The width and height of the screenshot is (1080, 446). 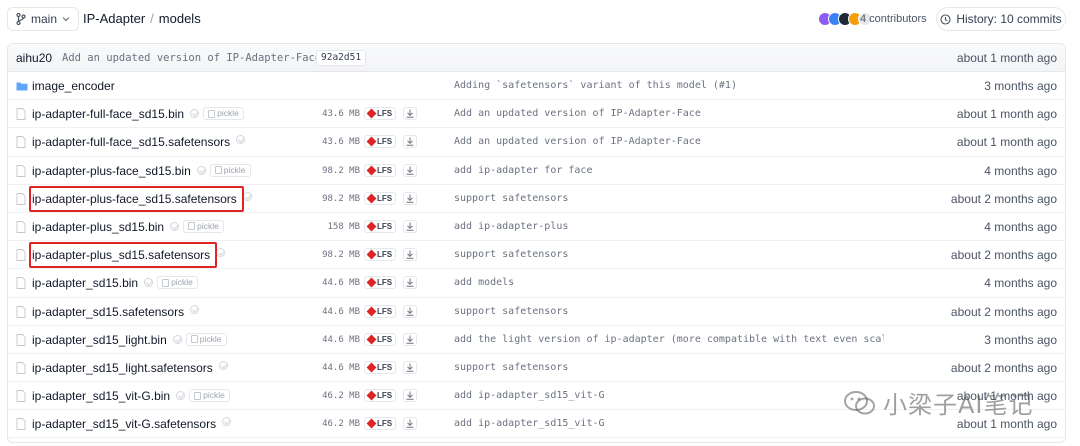 What do you see at coordinates (99, 340) in the screenshot?
I see `file-name: ip-adapter_sd15_light.bin` at bounding box center [99, 340].